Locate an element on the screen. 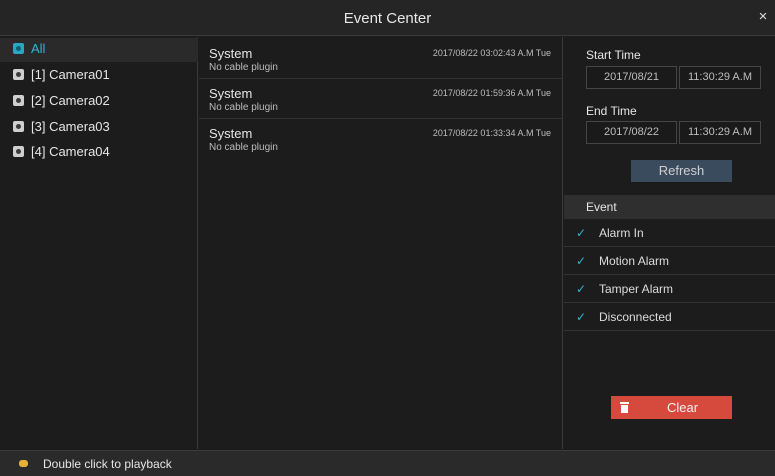  event-option-label: Disconnected is located at coordinates (635, 317).